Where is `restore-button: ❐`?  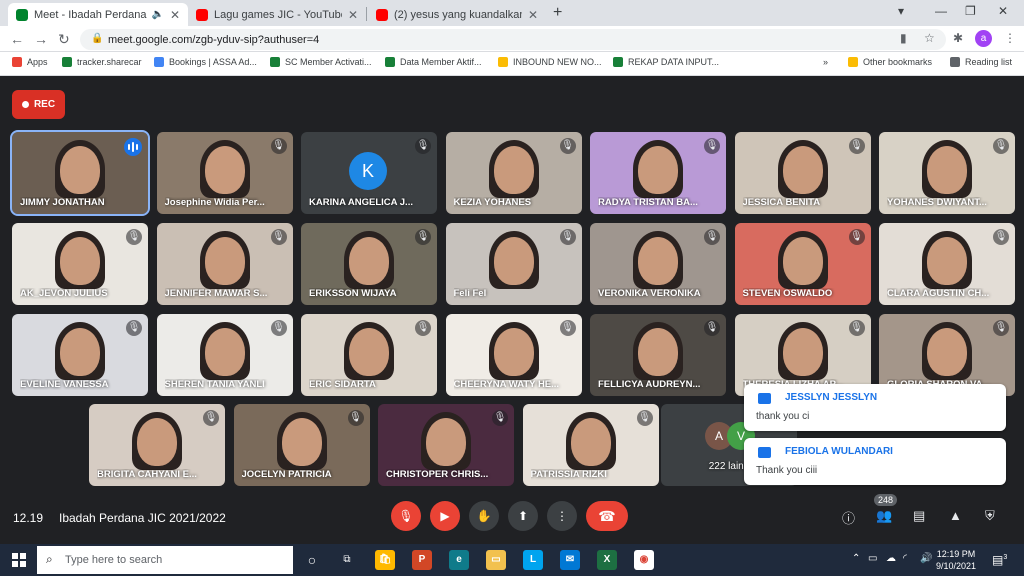
restore-button: ❐ is located at coordinates (970, 11).